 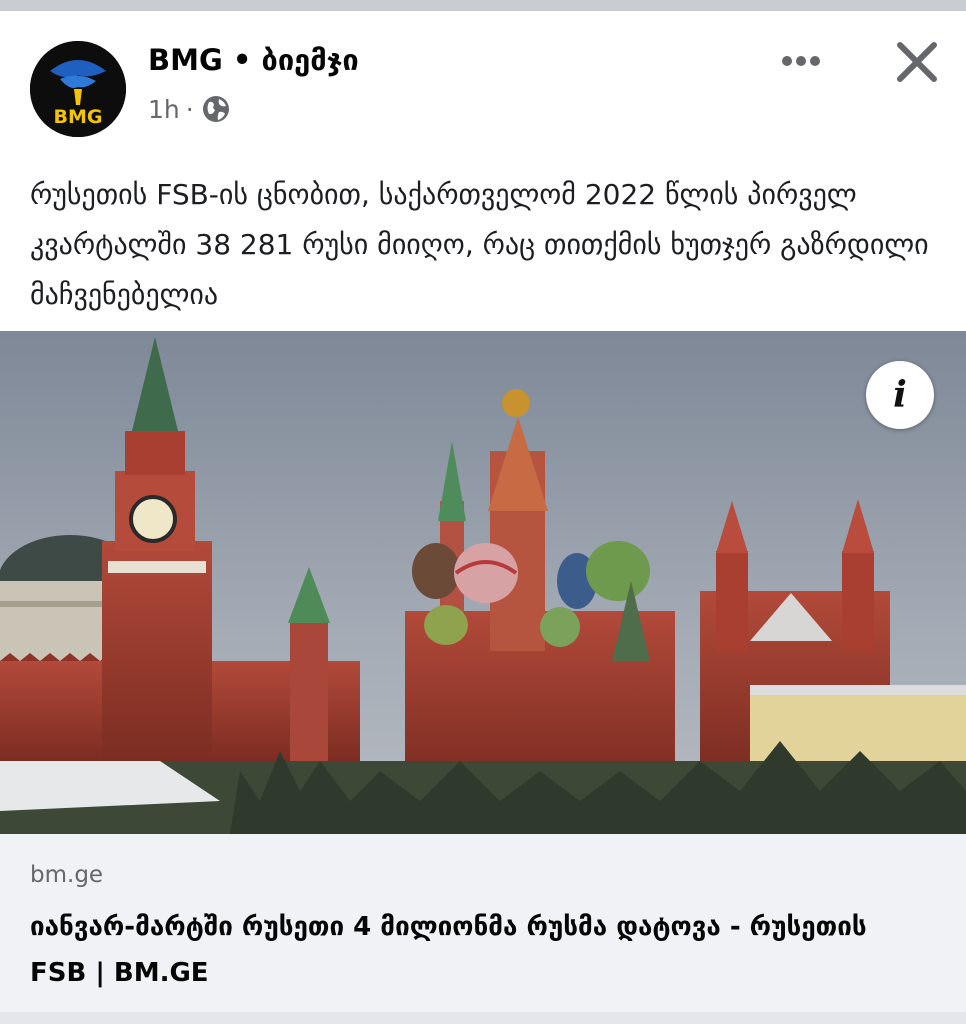 What do you see at coordinates (483, 81) in the screenshot?
I see `post-header: BMG BMG • ბიემჯი 1h ·` at bounding box center [483, 81].